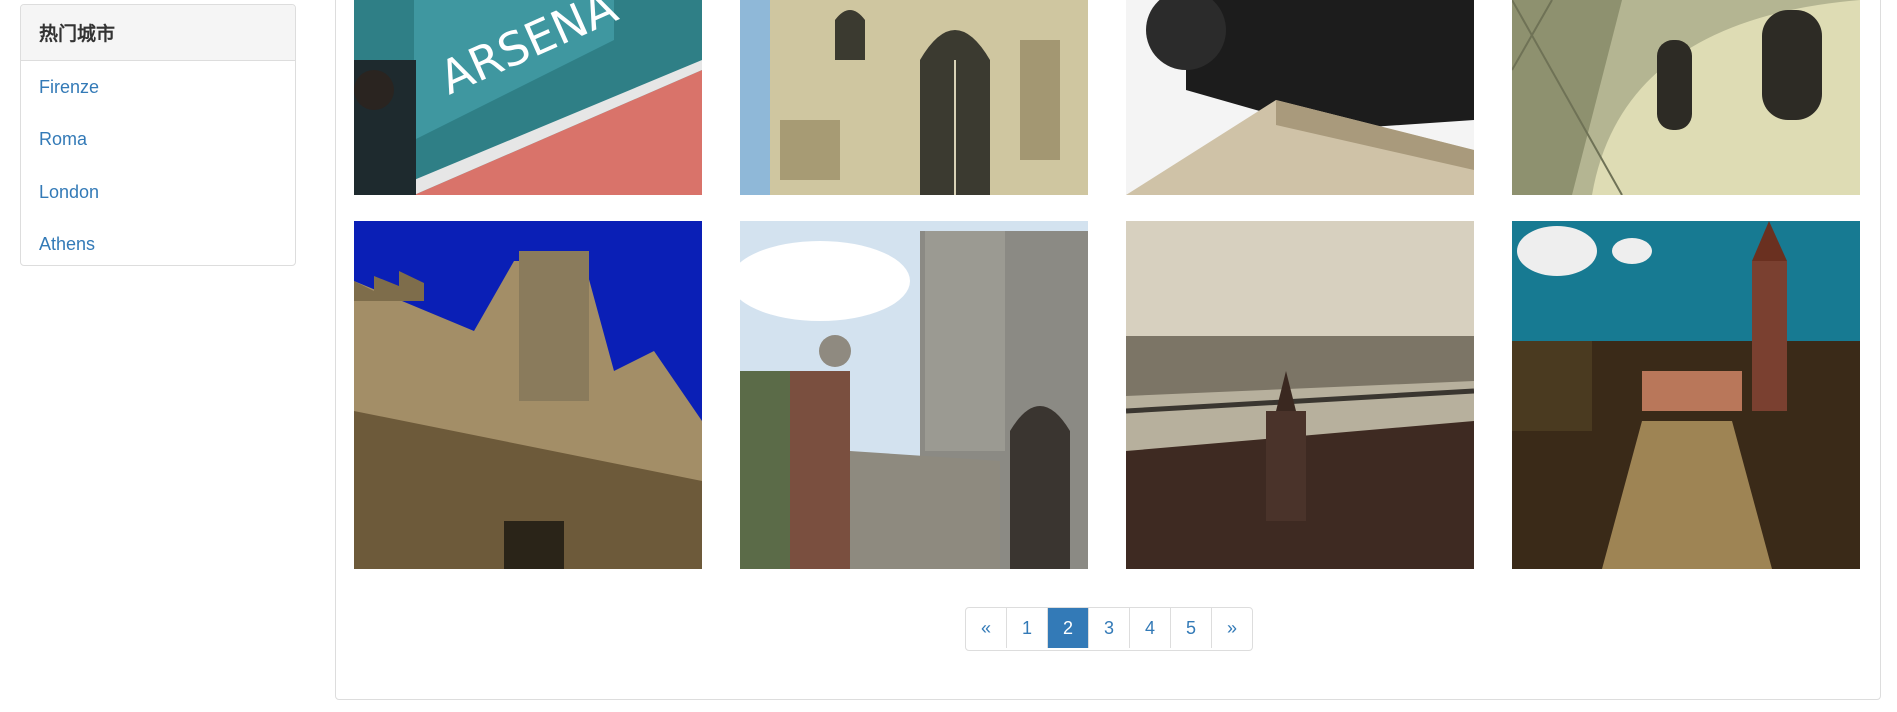 Image resolution: width=1897 pixels, height=712 pixels. I want to click on river-city-bridge-photo, so click(1300, 395).